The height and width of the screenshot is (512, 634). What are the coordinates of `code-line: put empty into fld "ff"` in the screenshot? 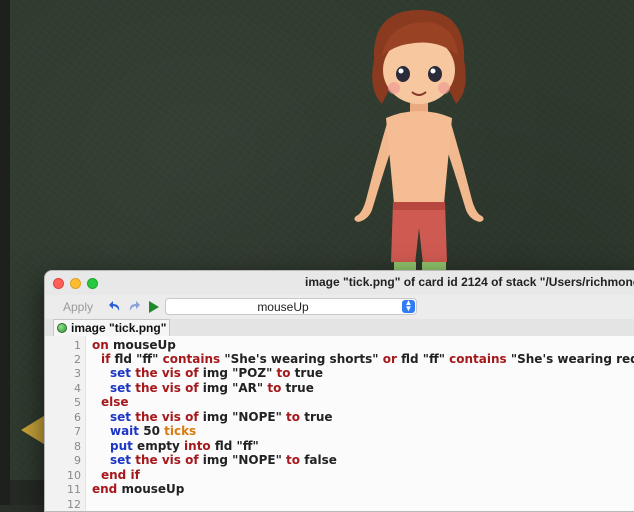 It's located at (184, 446).